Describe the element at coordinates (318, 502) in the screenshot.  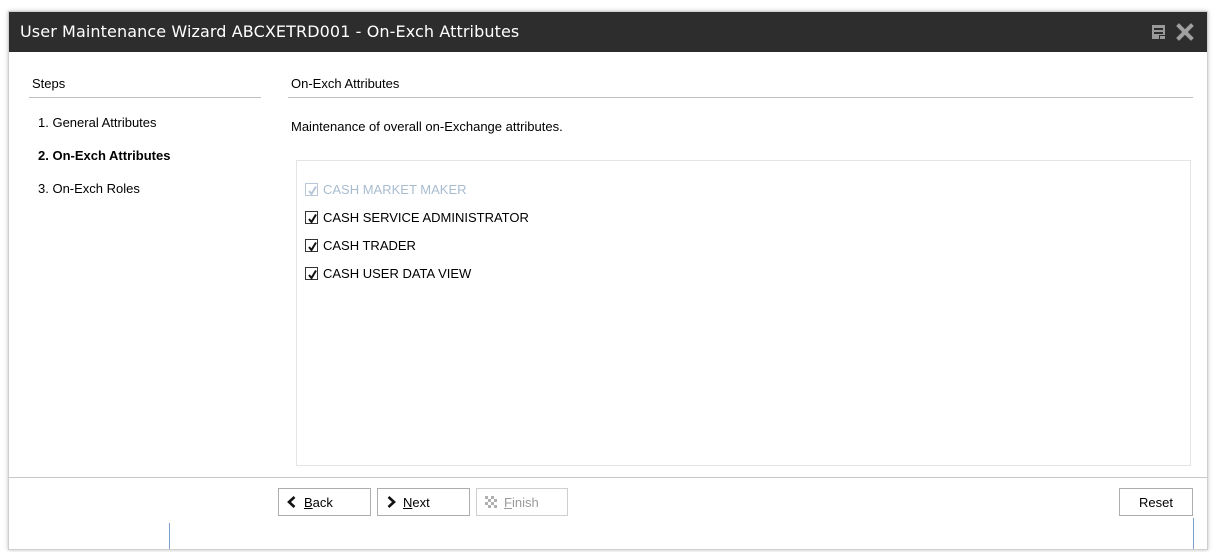
I see `back-label: Back` at that location.